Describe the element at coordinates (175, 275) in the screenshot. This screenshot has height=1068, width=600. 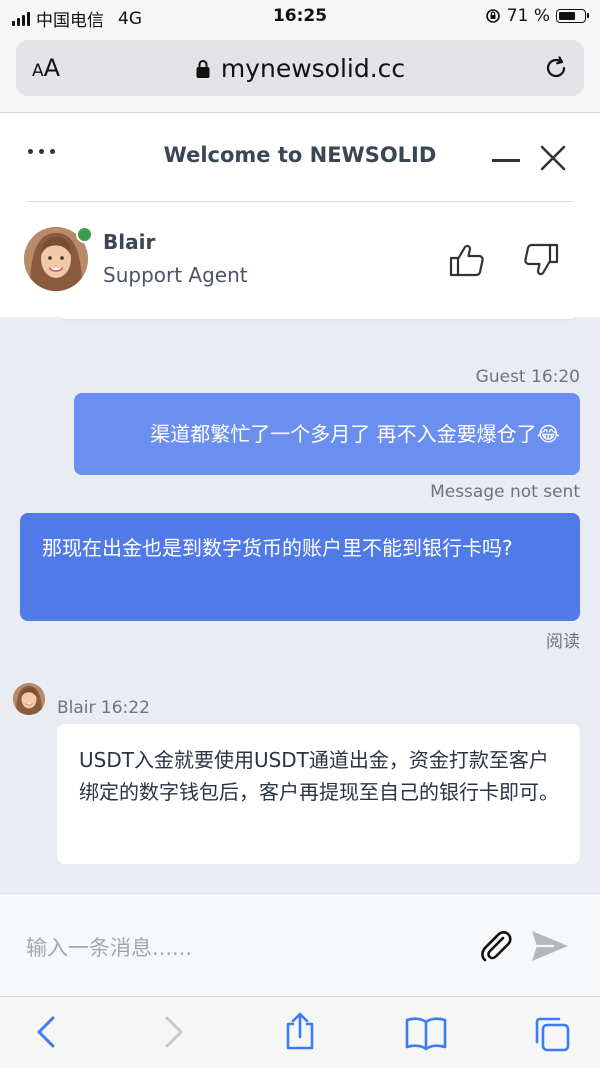
I see `agent-role: Support Agent` at that location.